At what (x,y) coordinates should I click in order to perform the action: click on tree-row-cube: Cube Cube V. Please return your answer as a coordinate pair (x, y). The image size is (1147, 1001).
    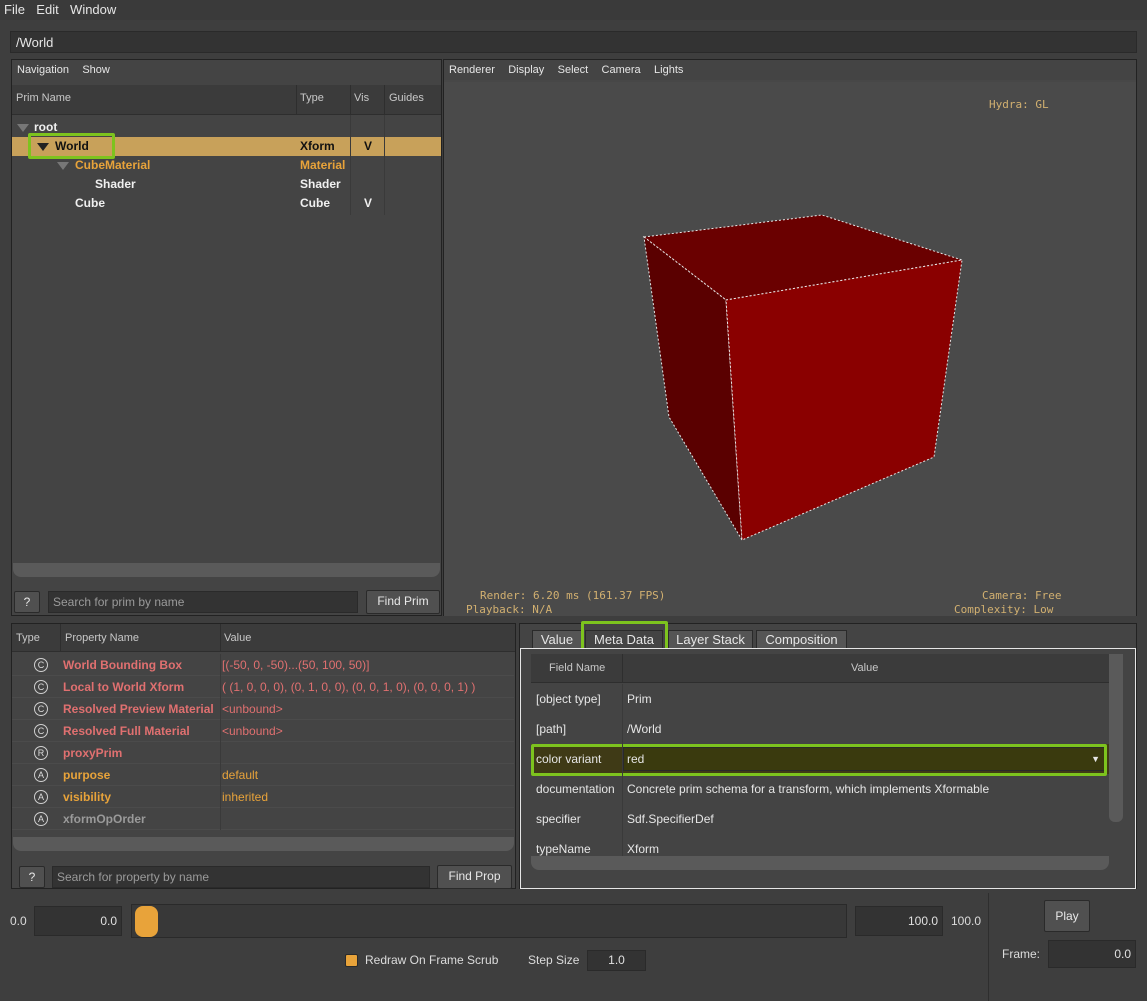
    Looking at the image, I should click on (226, 203).